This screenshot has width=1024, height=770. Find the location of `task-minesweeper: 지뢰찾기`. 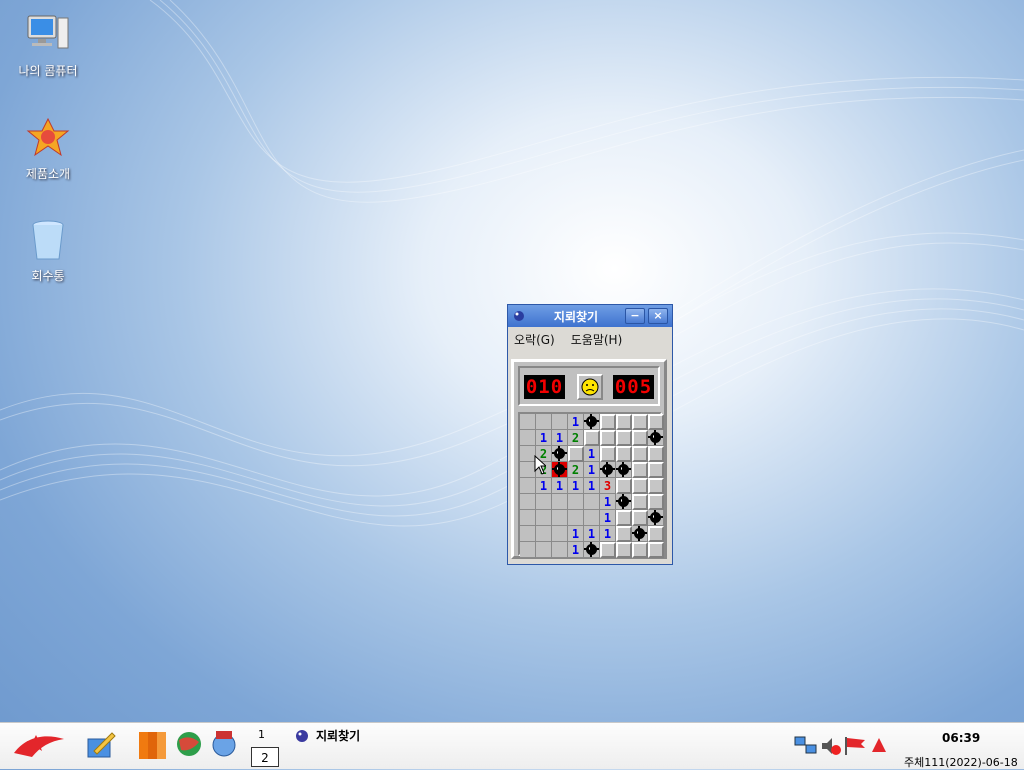

task-minesweeper: 지뢰찾기 is located at coordinates (327, 735).